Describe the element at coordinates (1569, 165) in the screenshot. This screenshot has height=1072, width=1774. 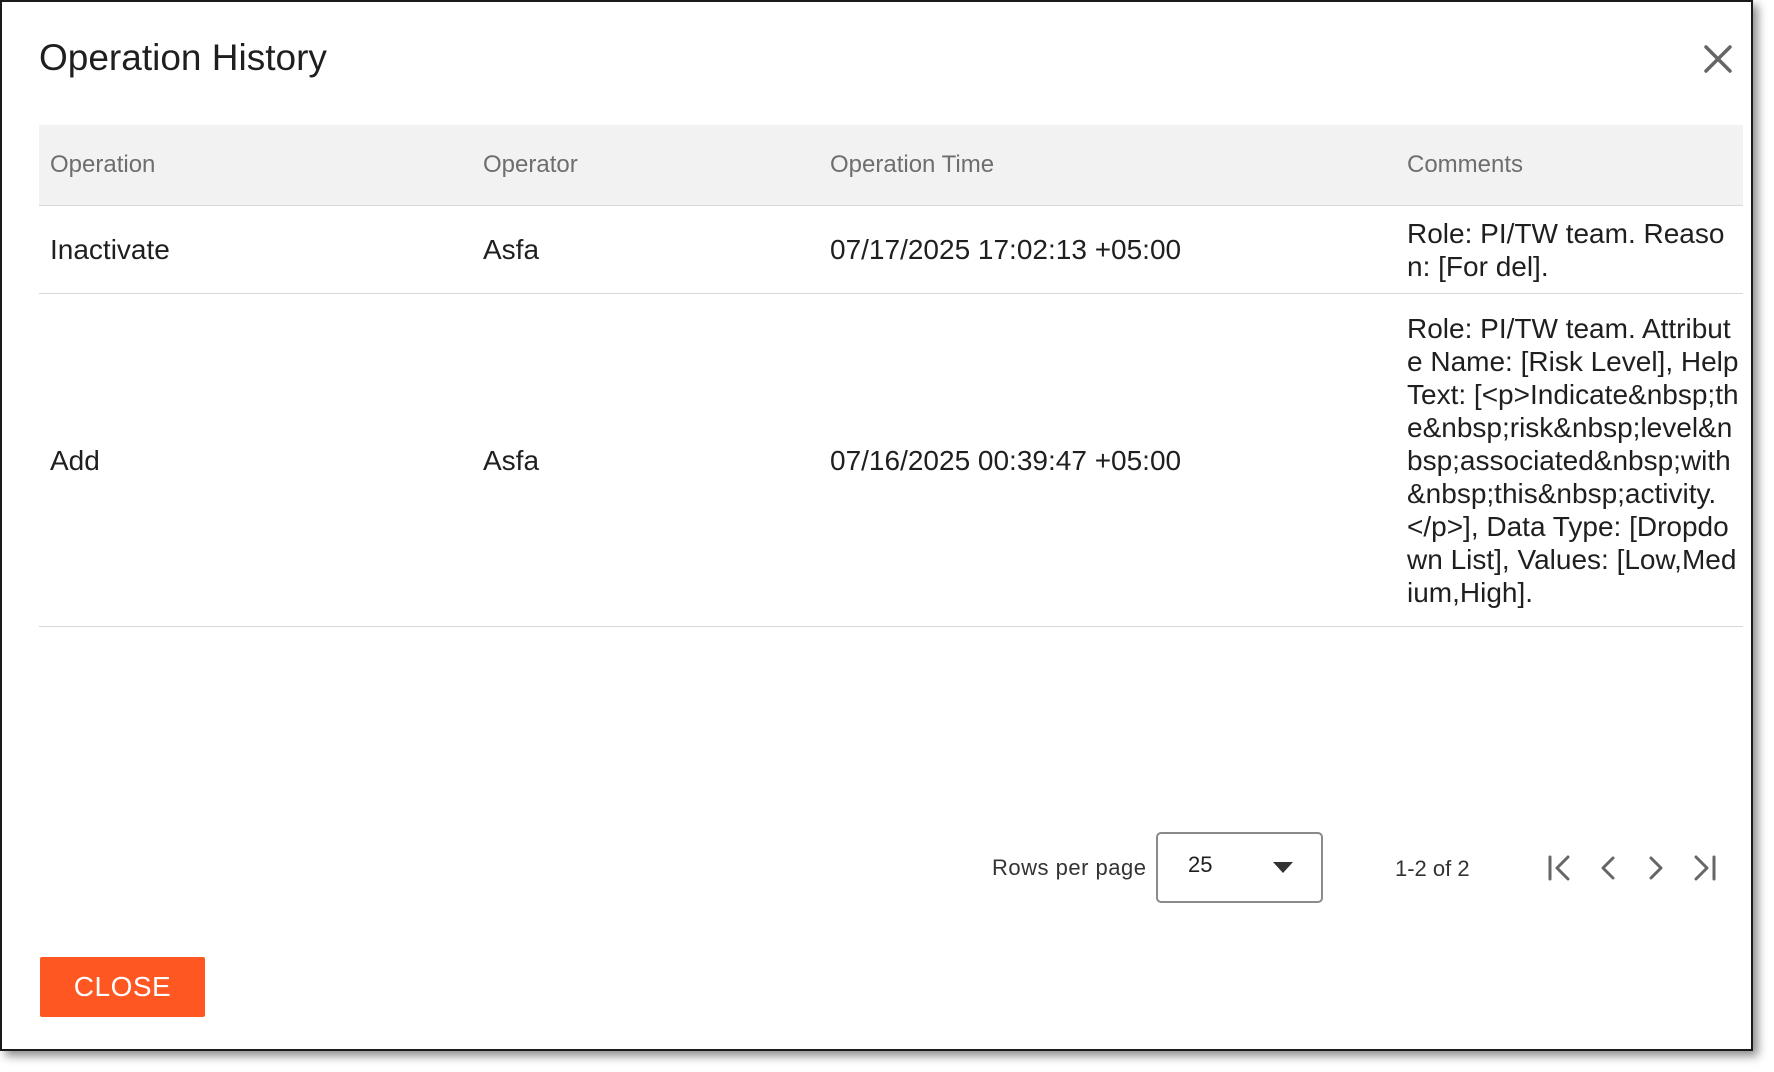
I see `column-header-comments: Comments` at that location.